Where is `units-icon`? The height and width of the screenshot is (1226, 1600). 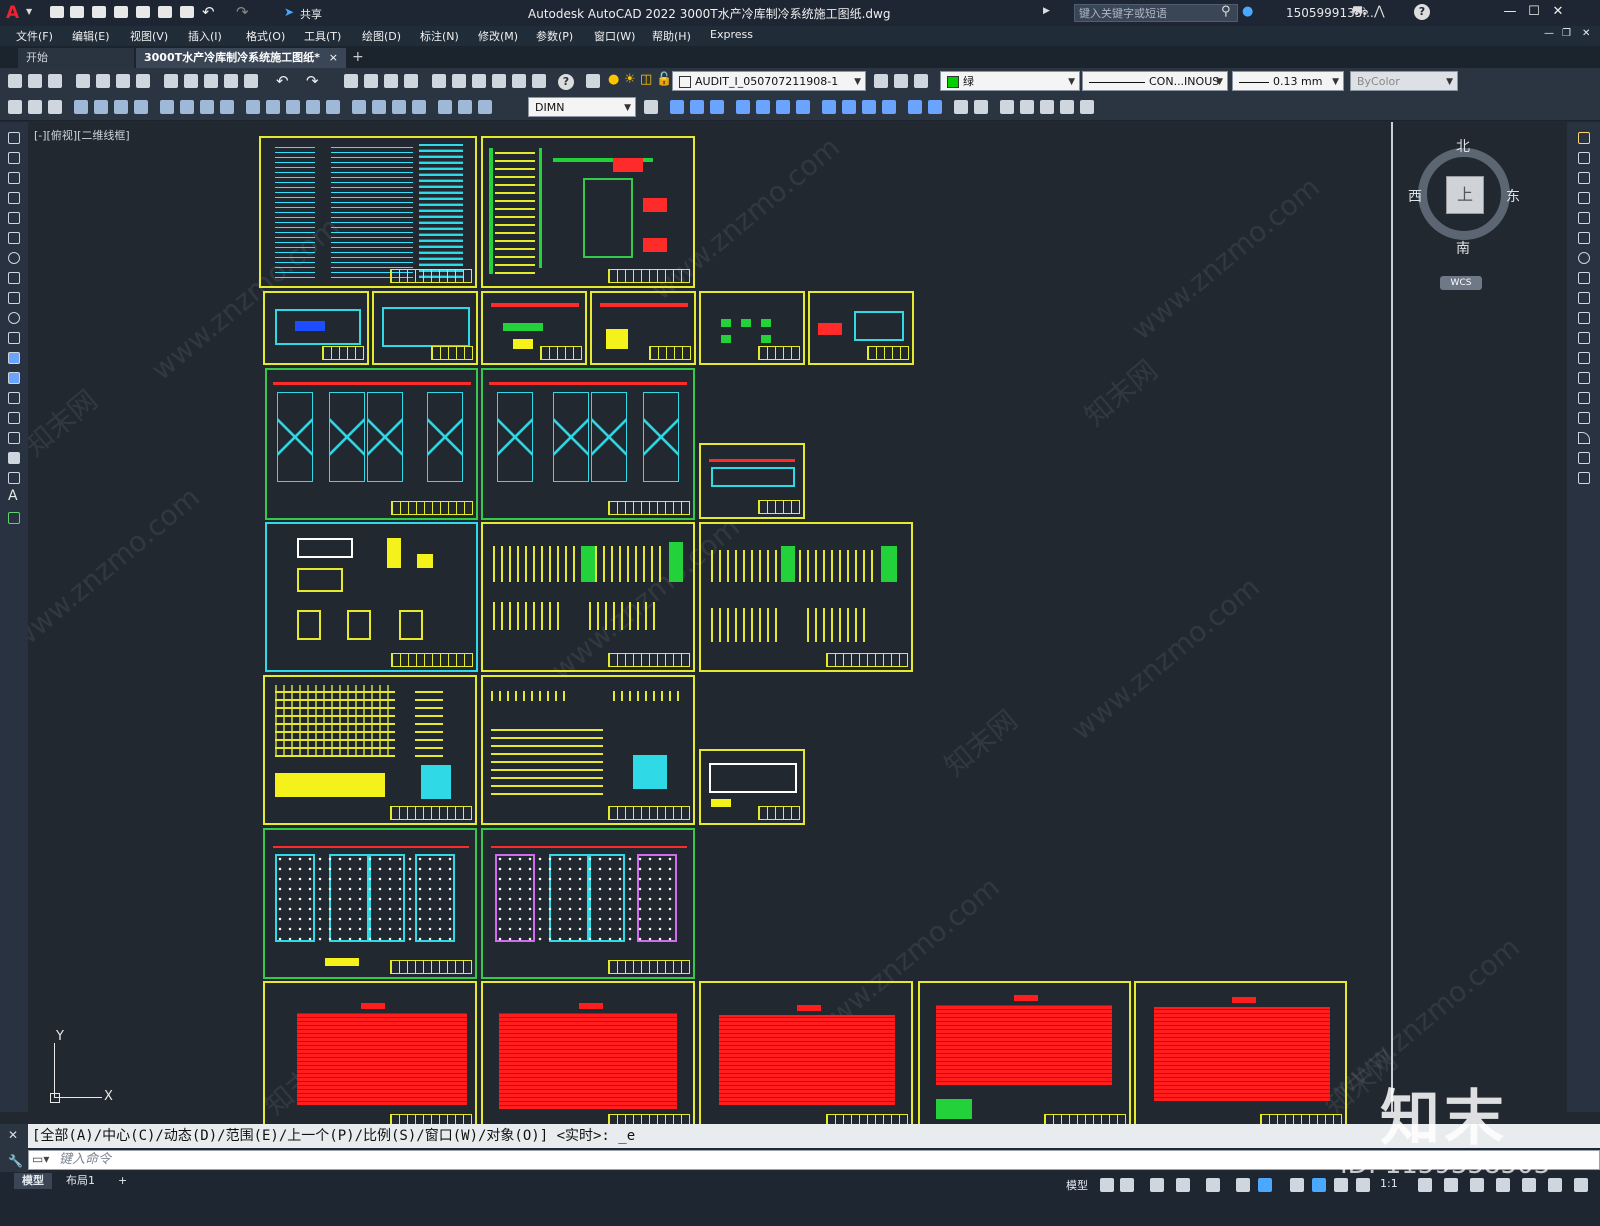 units-icon is located at coordinates (1477, 1185).